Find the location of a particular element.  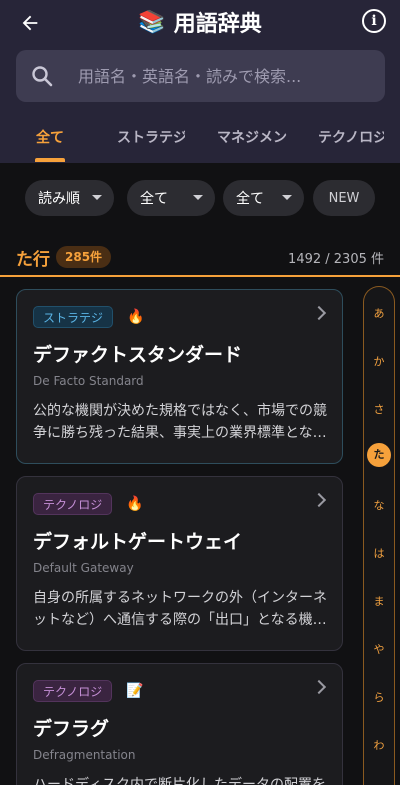

category-dropdown: 全て is located at coordinates (171, 198).